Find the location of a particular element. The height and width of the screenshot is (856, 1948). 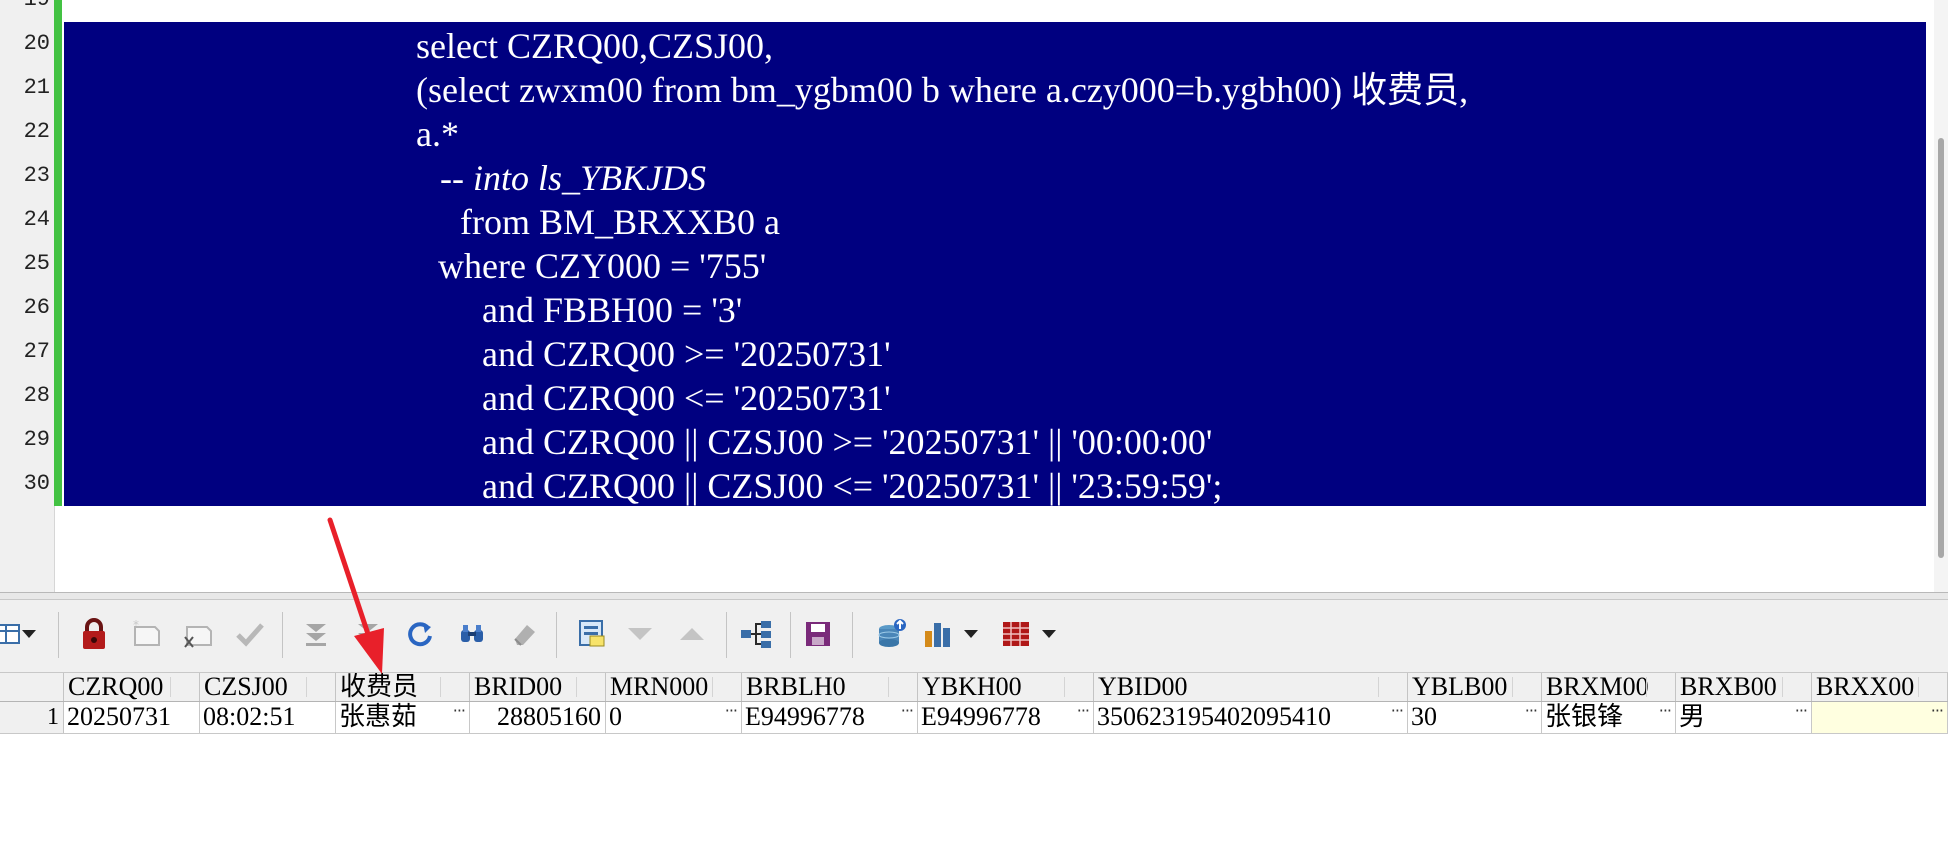

eraser-icon is located at coordinates (524, 634).